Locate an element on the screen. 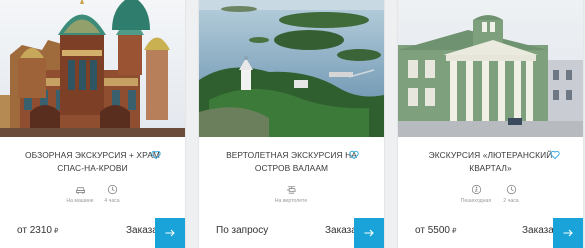 The width and height of the screenshot is (585, 248). price: от 5500 ₽ is located at coordinates (435, 230).